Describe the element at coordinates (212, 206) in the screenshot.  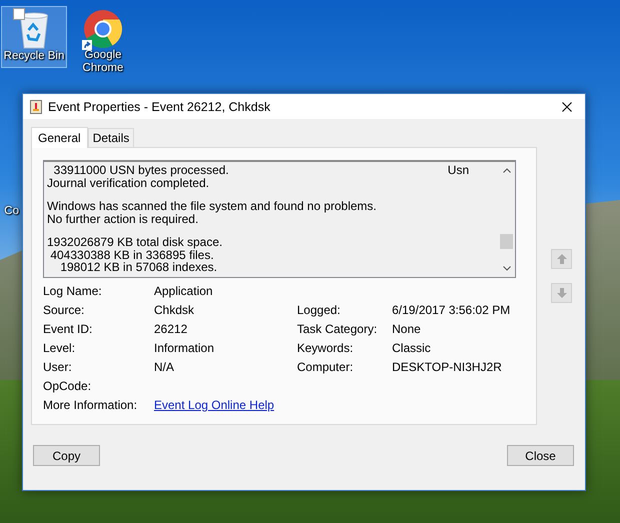
I see `text-line: Windows has scanned the file system and found no problems.` at that location.